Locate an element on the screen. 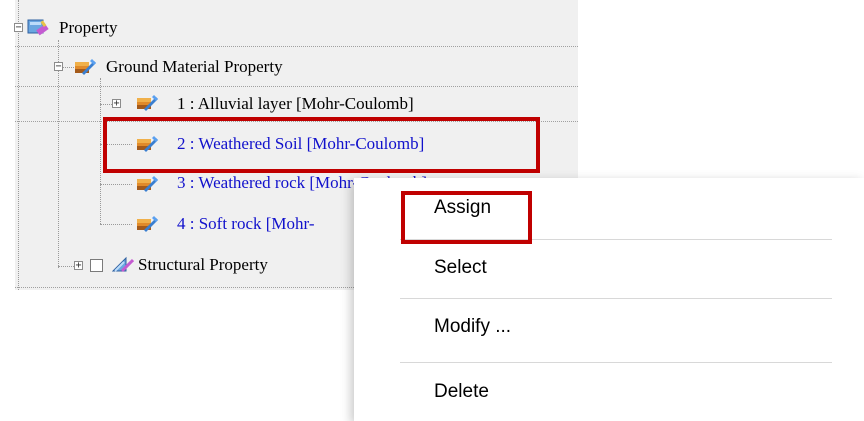 The image size is (864, 421). tree-node-label: 1 : Alluvial layer [Mohr-Coulomb] is located at coordinates (295, 103).